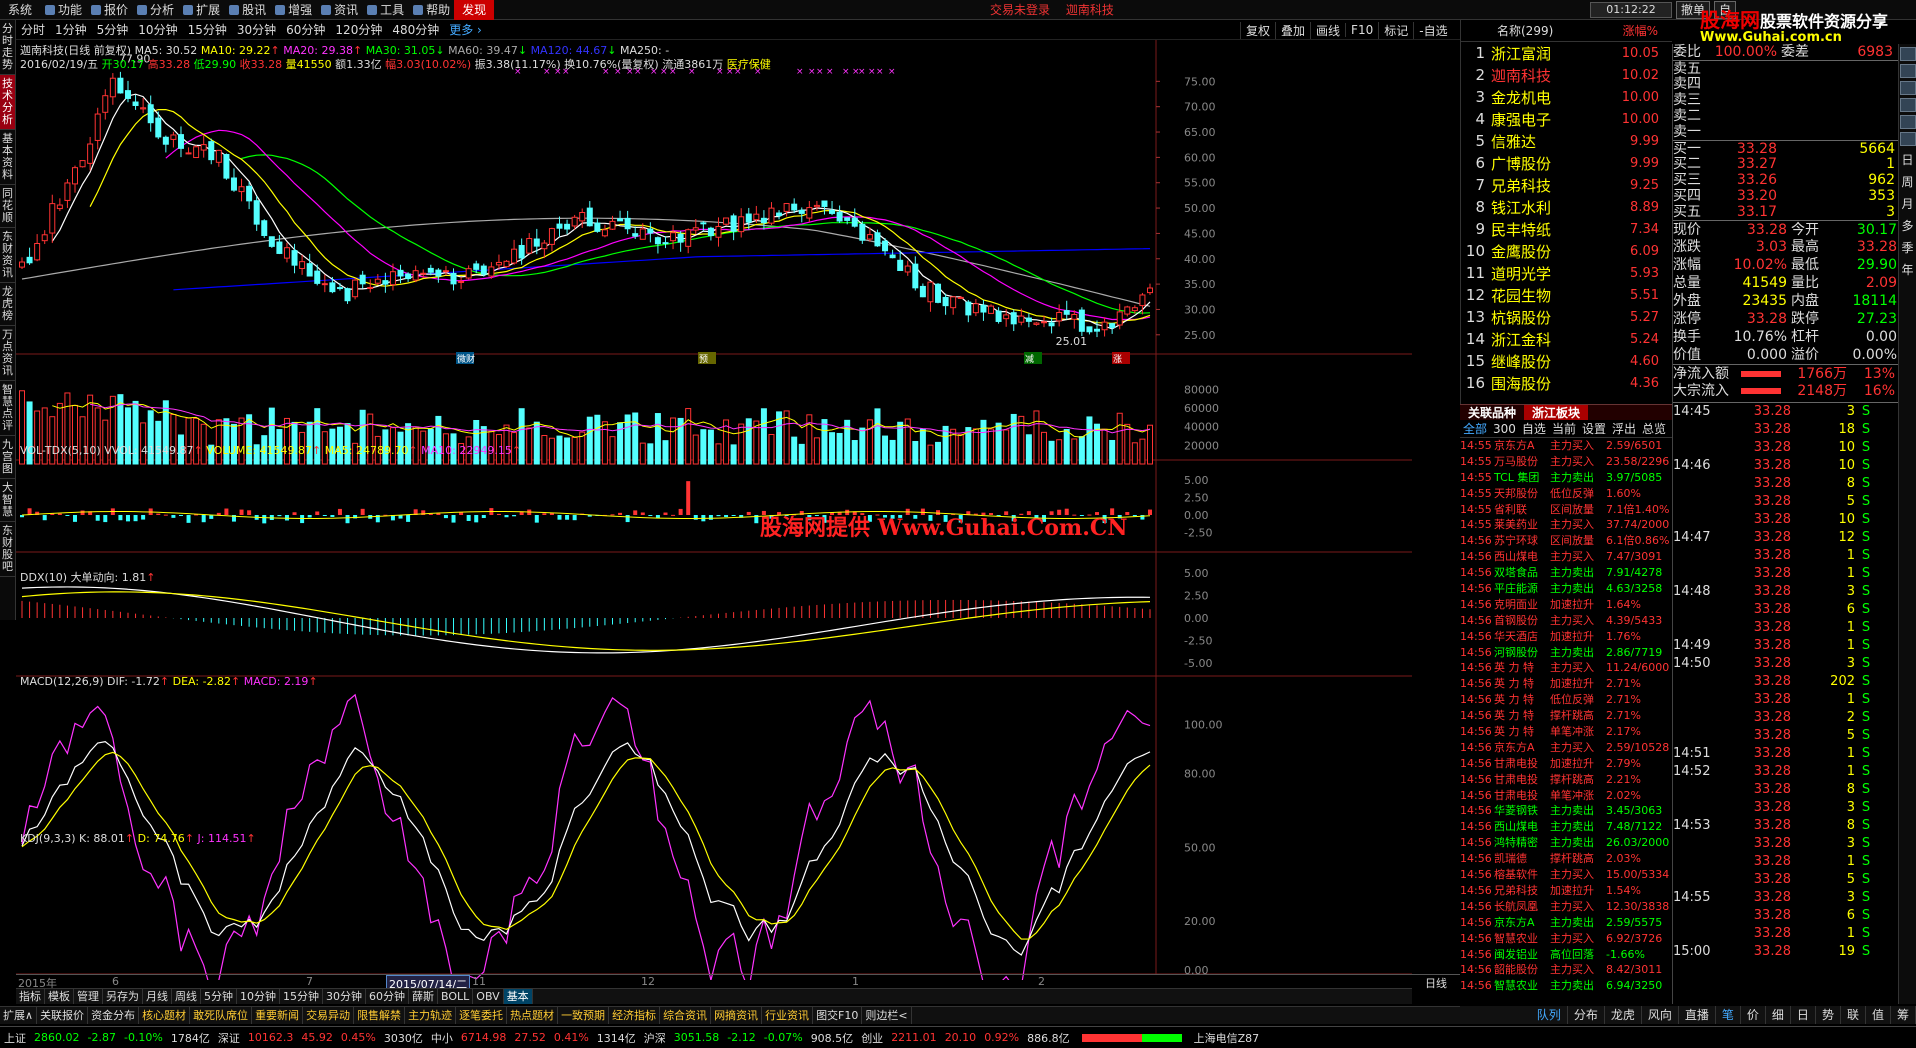  What do you see at coordinates (737, 1015) in the screenshot?
I see `news-tab-14: 网摘资讯` at bounding box center [737, 1015].